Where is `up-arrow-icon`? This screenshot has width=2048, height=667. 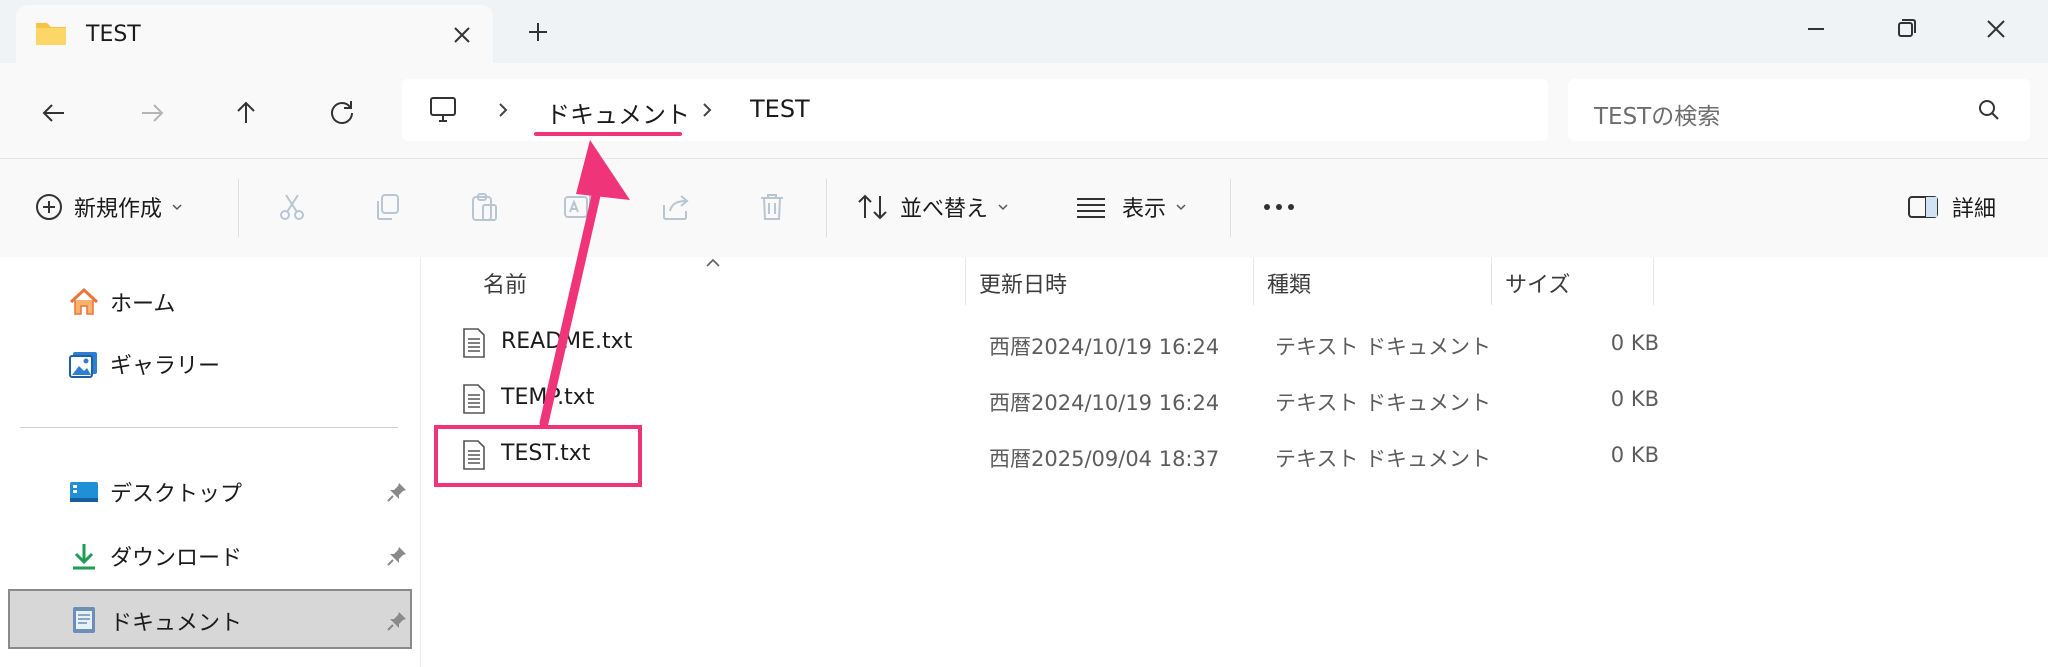
up-arrow-icon is located at coordinates (246, 112).